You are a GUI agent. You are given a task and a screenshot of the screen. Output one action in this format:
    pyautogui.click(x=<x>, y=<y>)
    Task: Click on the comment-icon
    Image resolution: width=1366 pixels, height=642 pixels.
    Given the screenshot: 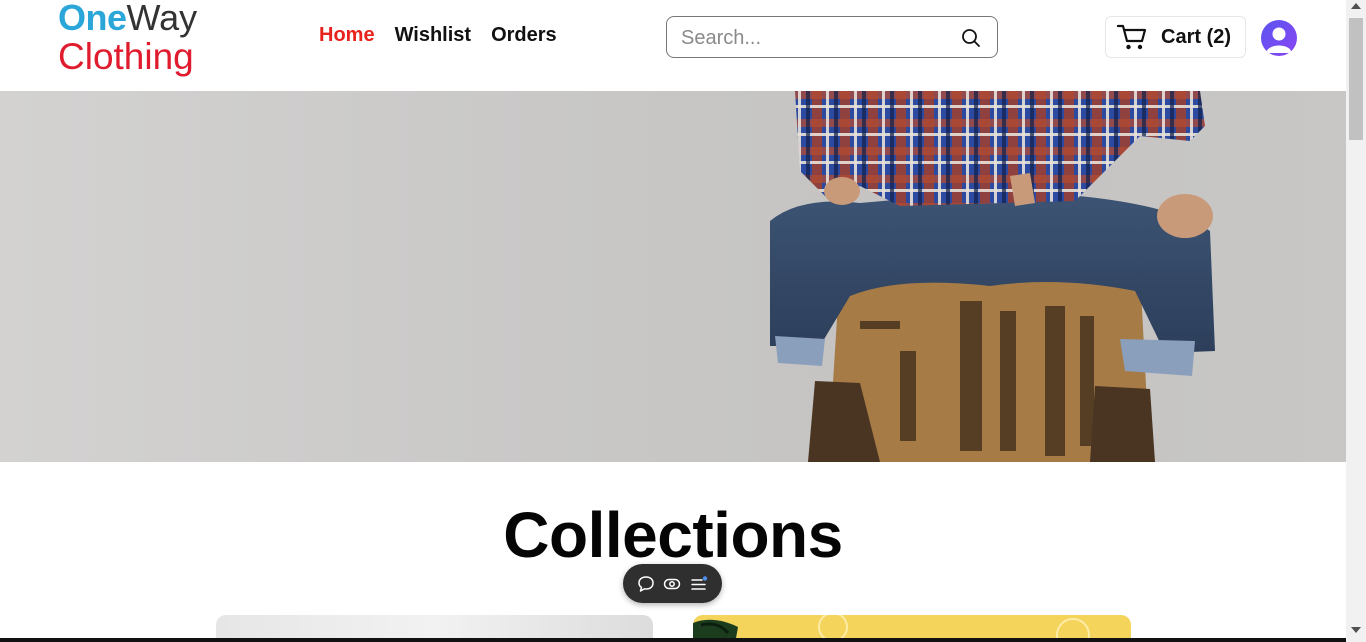 What is the action you would take?
    pyautogui.click(x=646, y=584)
    